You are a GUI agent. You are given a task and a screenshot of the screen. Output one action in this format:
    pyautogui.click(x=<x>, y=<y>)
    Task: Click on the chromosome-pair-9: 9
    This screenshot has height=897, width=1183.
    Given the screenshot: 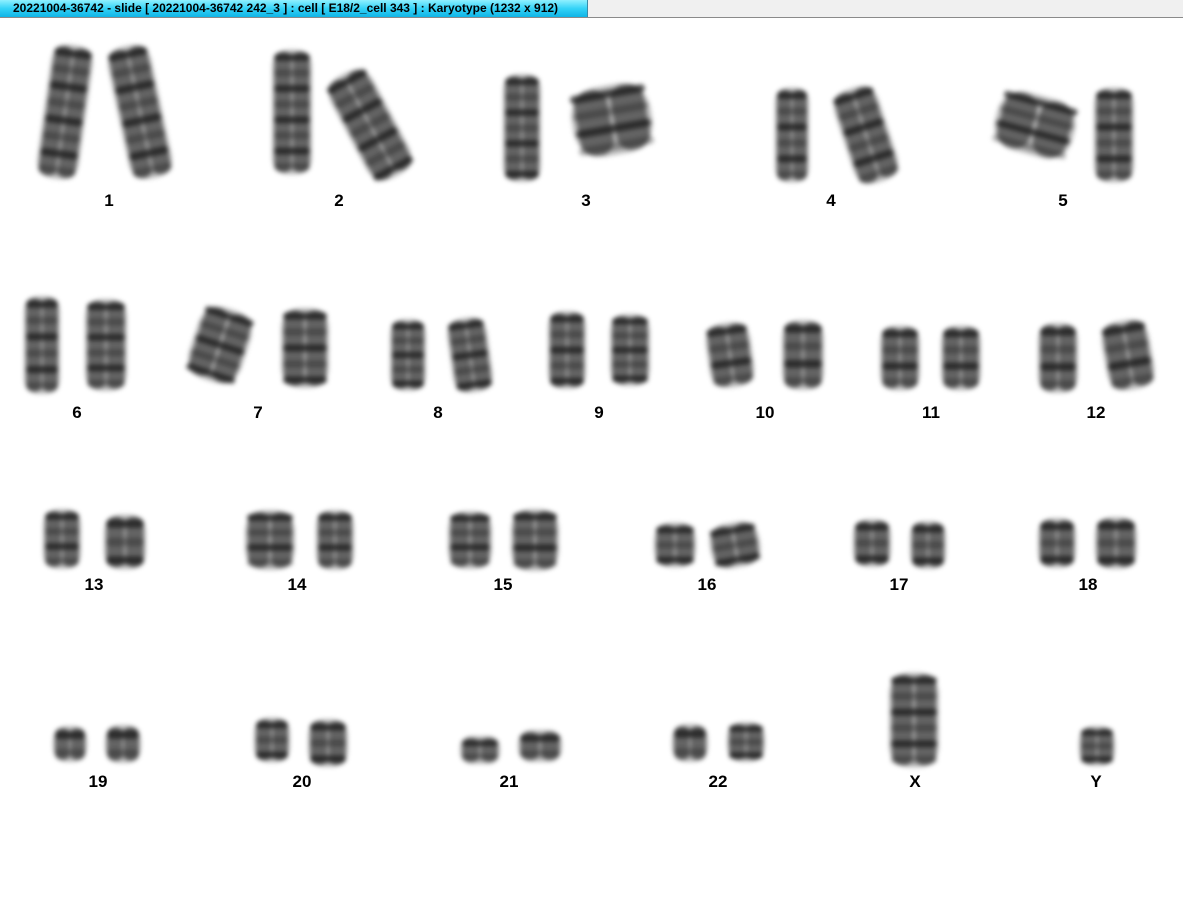 What is the action you would take?
    pyautogui.click(x=599, y=366)
    